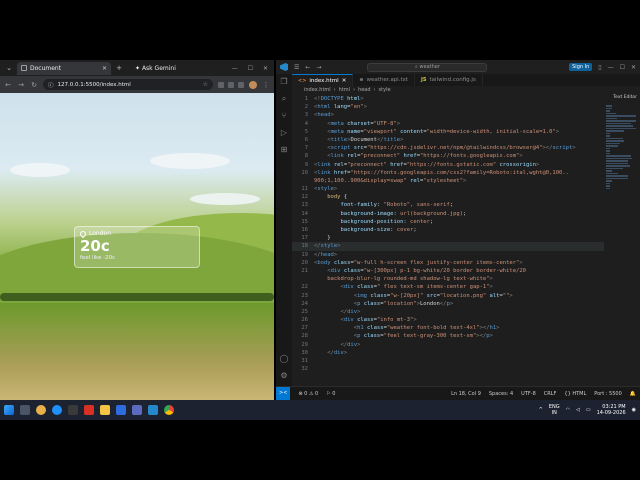 The width and height of the screenshot is (640, 480). I want to click on photos-icon, so click(121, 410).